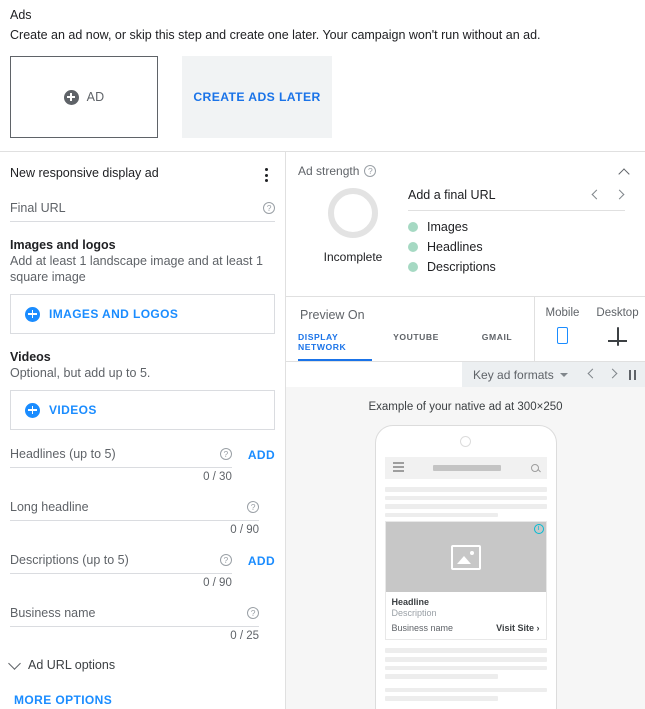  Describe the element at coordinates (135, 616) in the screenshot. I see `business-name-line: Business name ?` at that location.